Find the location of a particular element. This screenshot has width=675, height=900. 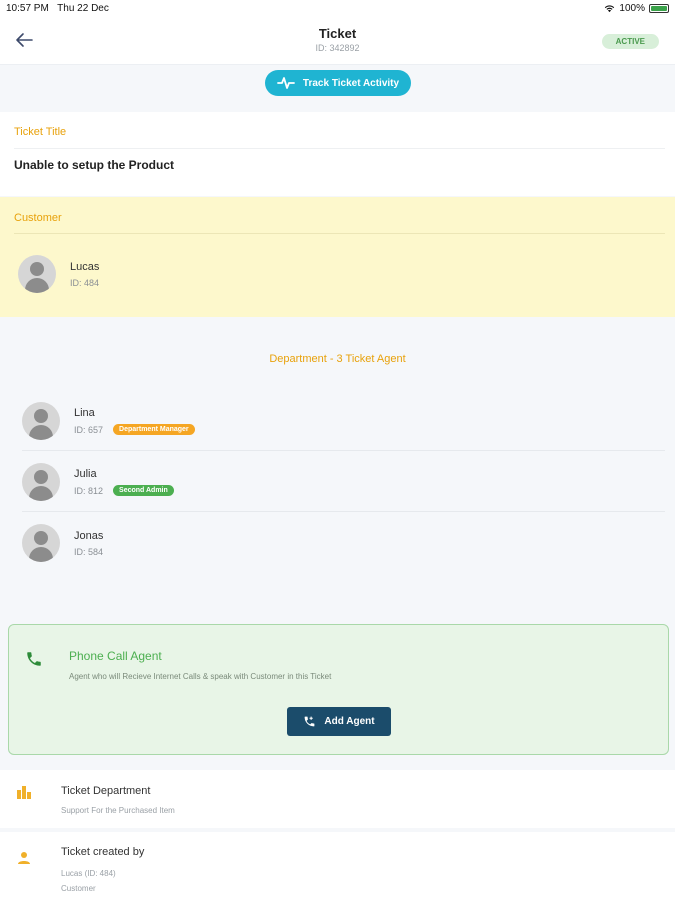

add-agent-button: Add Agent is located at coordinates (339, 721).